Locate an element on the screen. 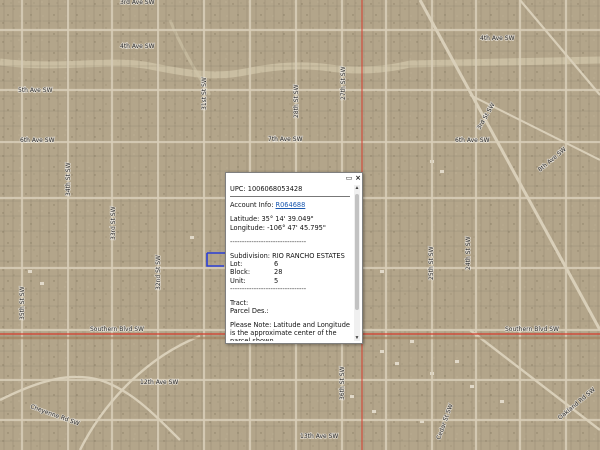  close-icon: × is located at coordinates (358, 178).